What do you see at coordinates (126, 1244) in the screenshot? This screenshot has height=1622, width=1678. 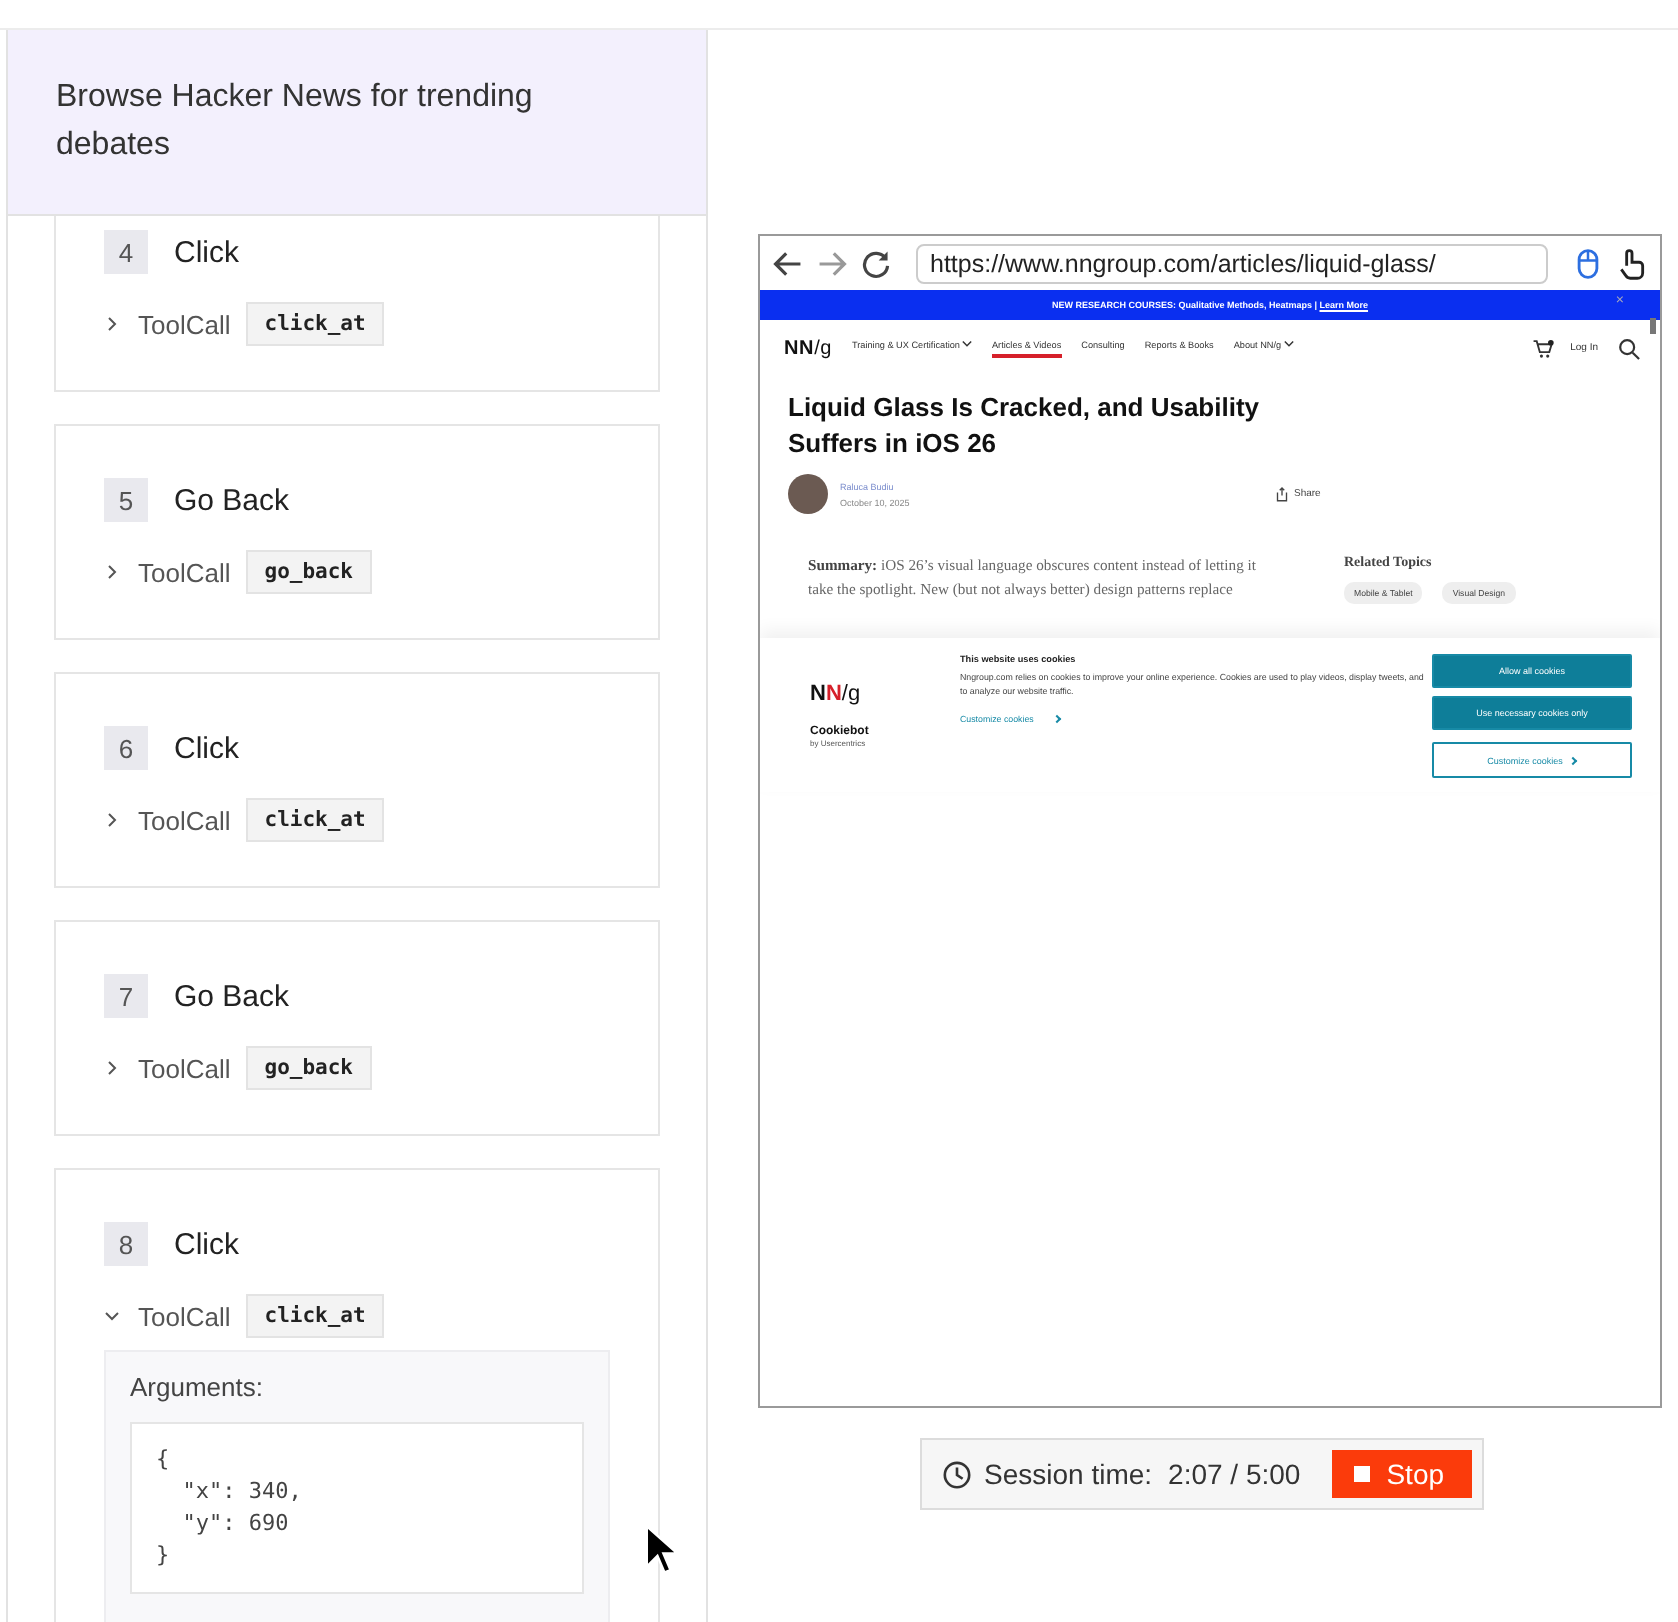 I see `step-number: 8` at bounding box center [126, 1244].